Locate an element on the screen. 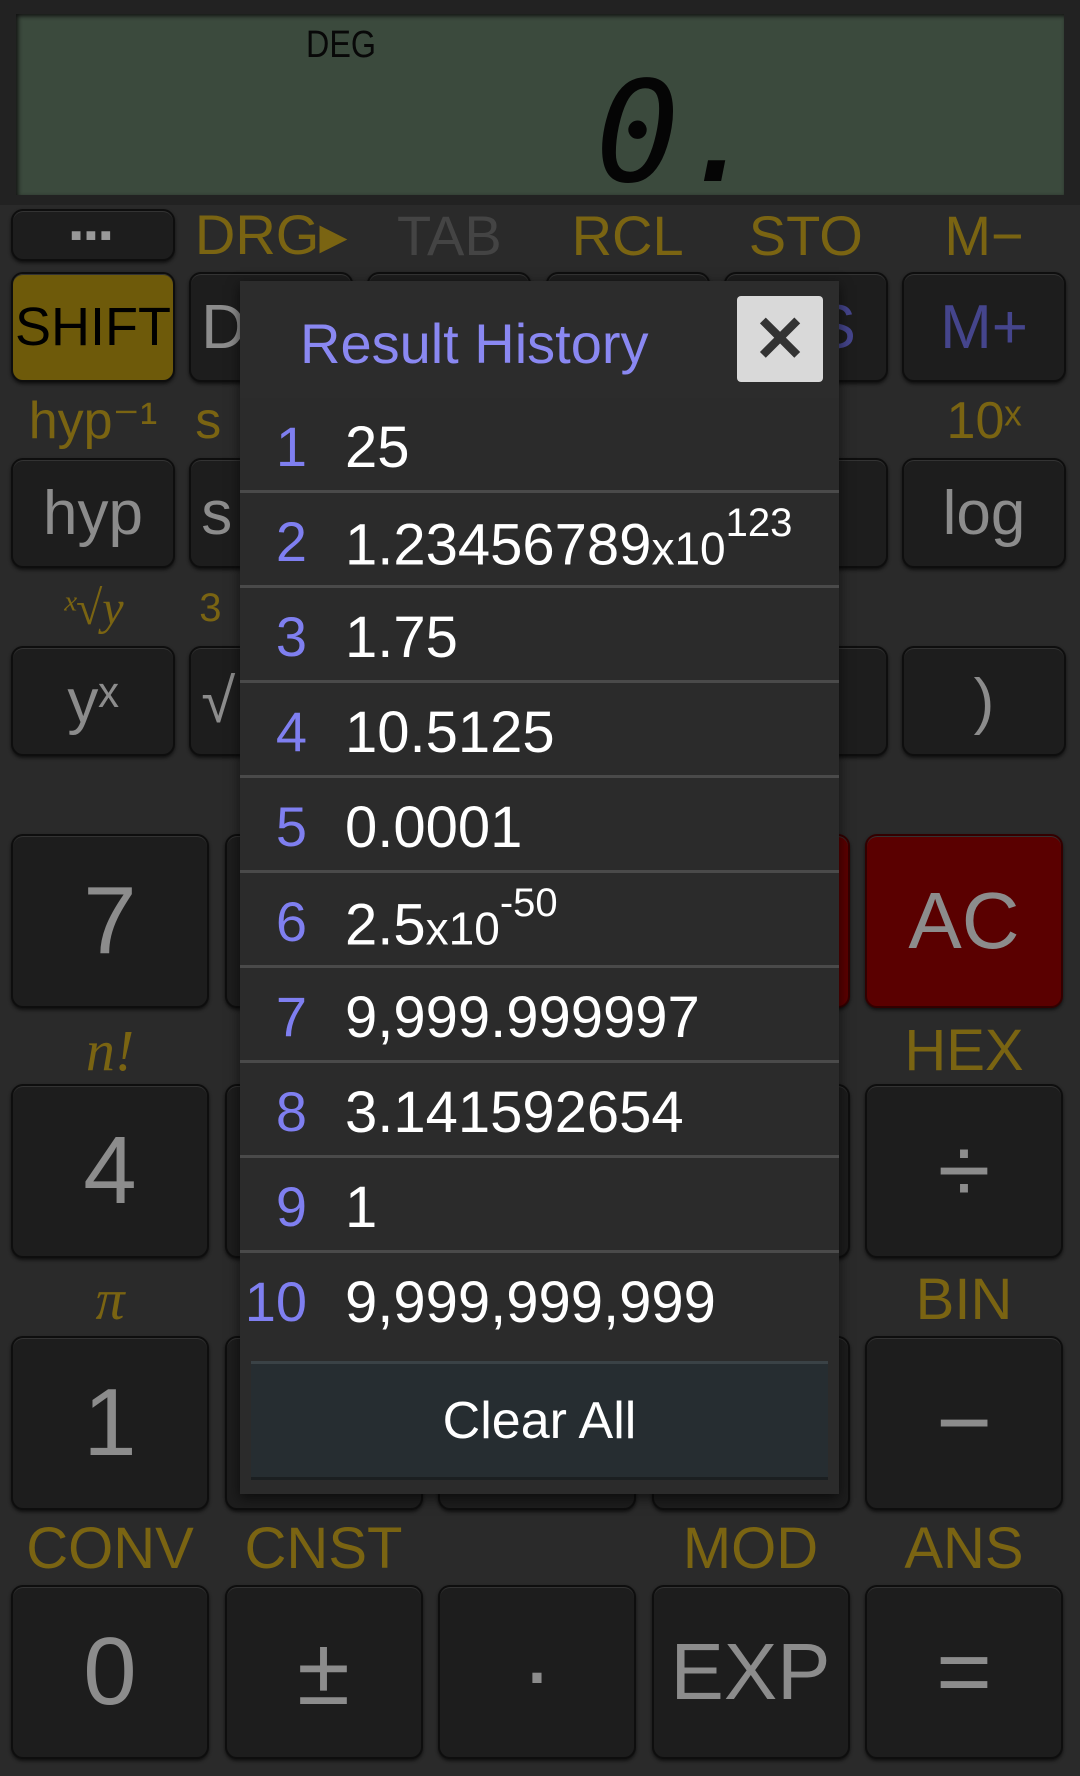  angle-mode-indicator: DEG is located at coordinates (341, 45).